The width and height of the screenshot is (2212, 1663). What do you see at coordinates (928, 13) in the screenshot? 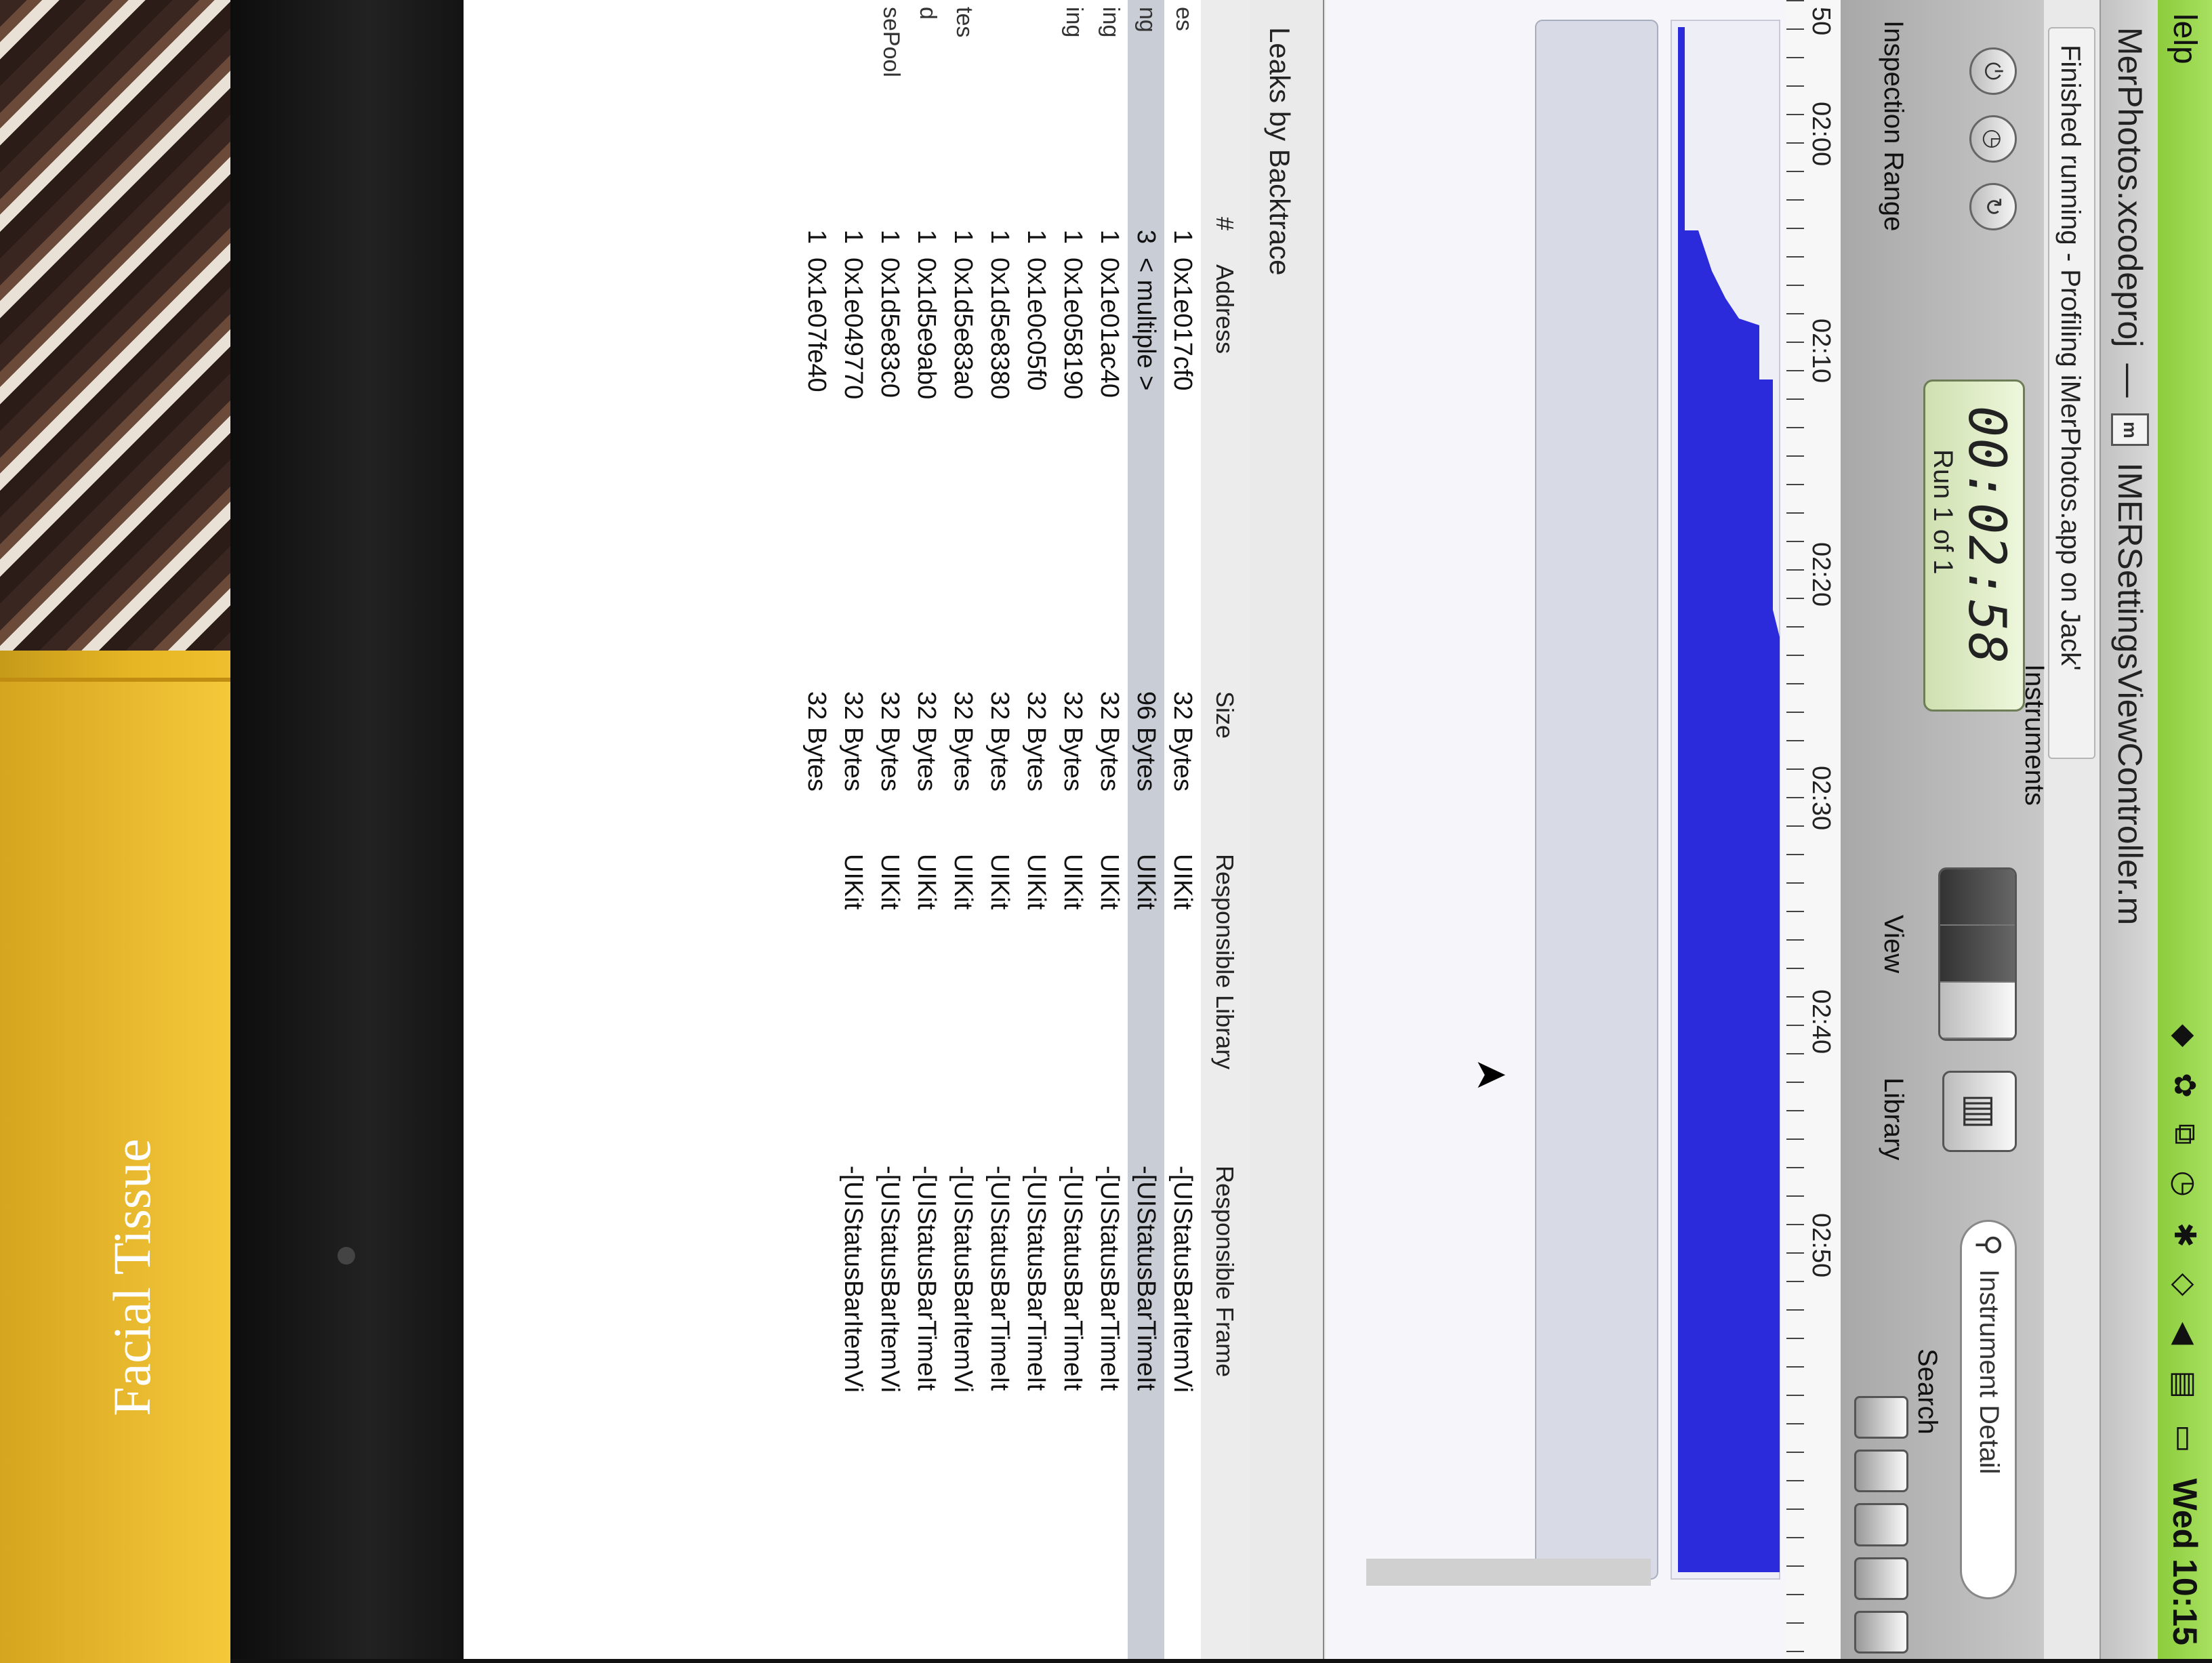
I see `side-list-item: d` at bounding box center [928, 13].